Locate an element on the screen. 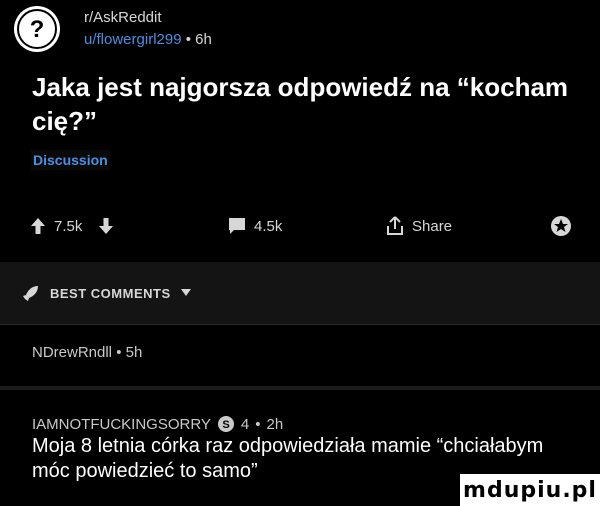 The height and width of the screenshot is (506, 600). award-button is located at coordinates (561, 226).